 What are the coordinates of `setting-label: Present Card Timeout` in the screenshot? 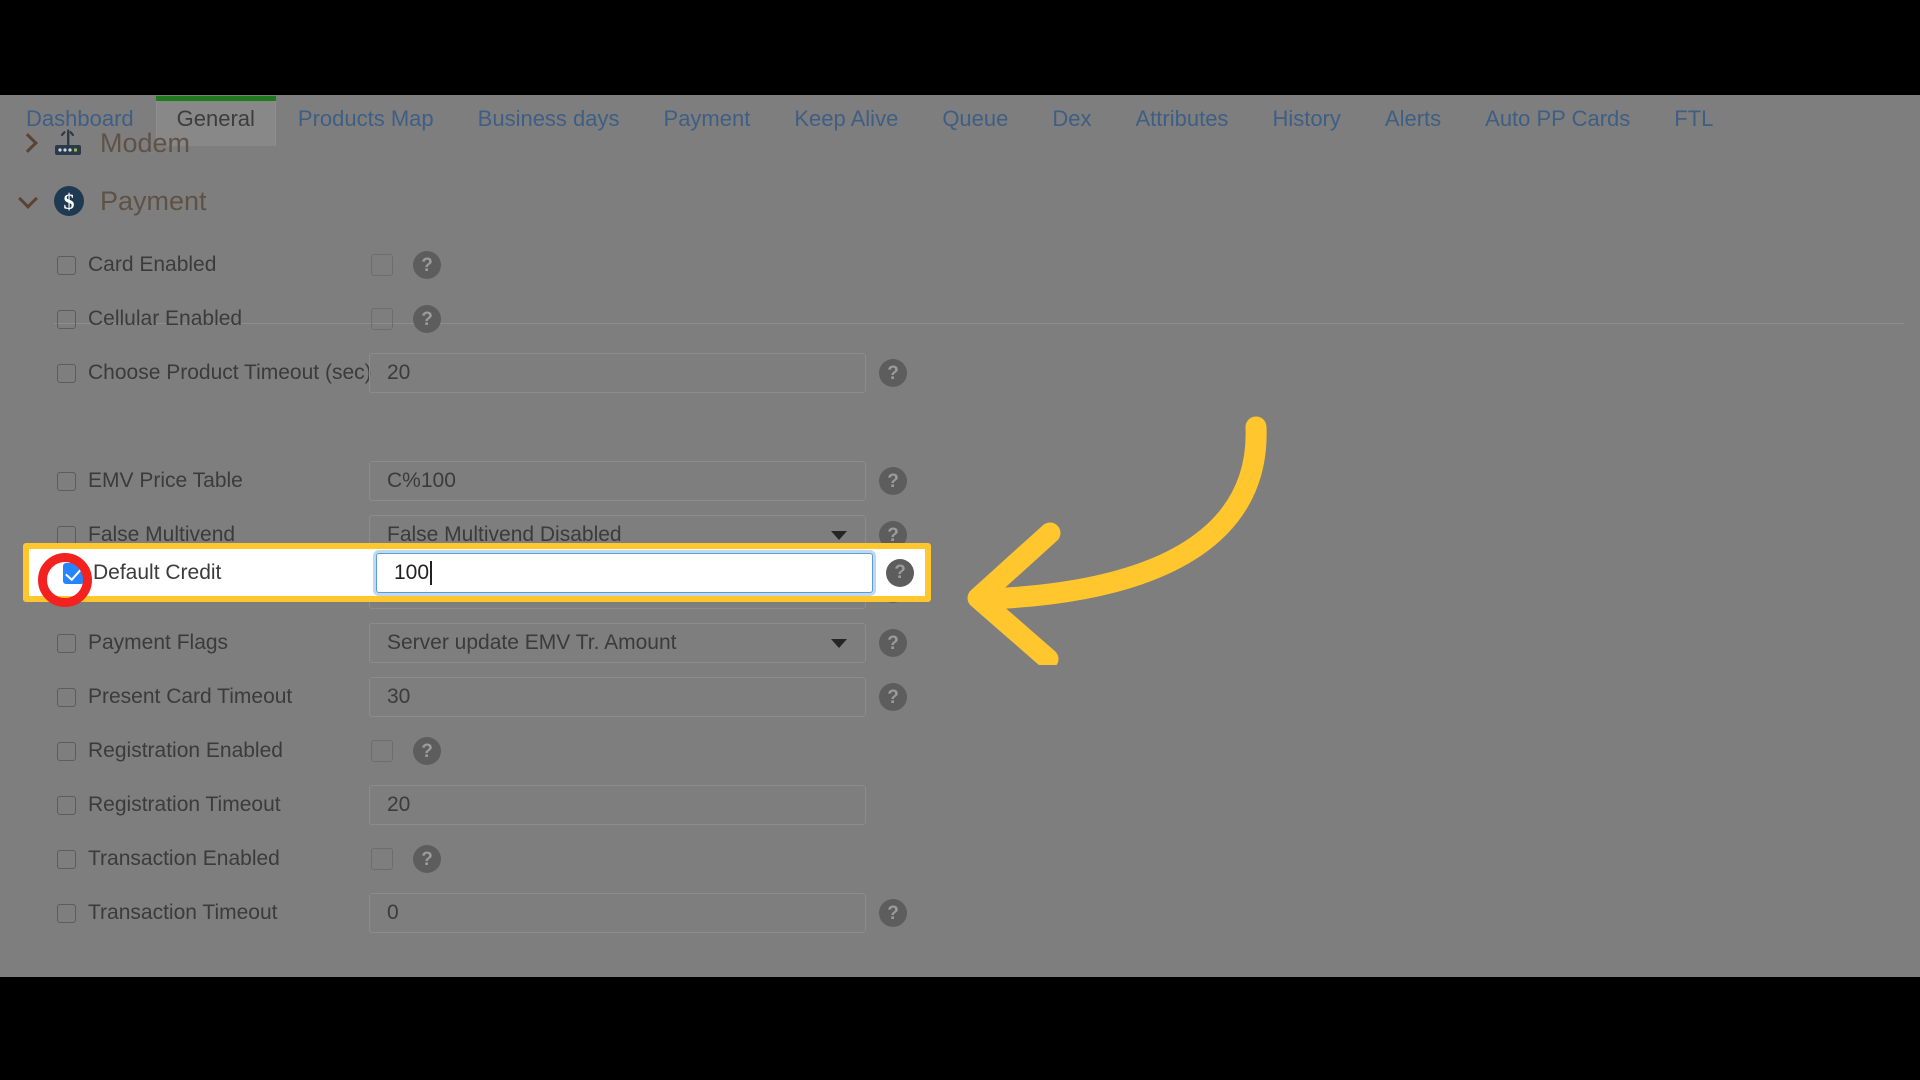 It's located at (190, 696).